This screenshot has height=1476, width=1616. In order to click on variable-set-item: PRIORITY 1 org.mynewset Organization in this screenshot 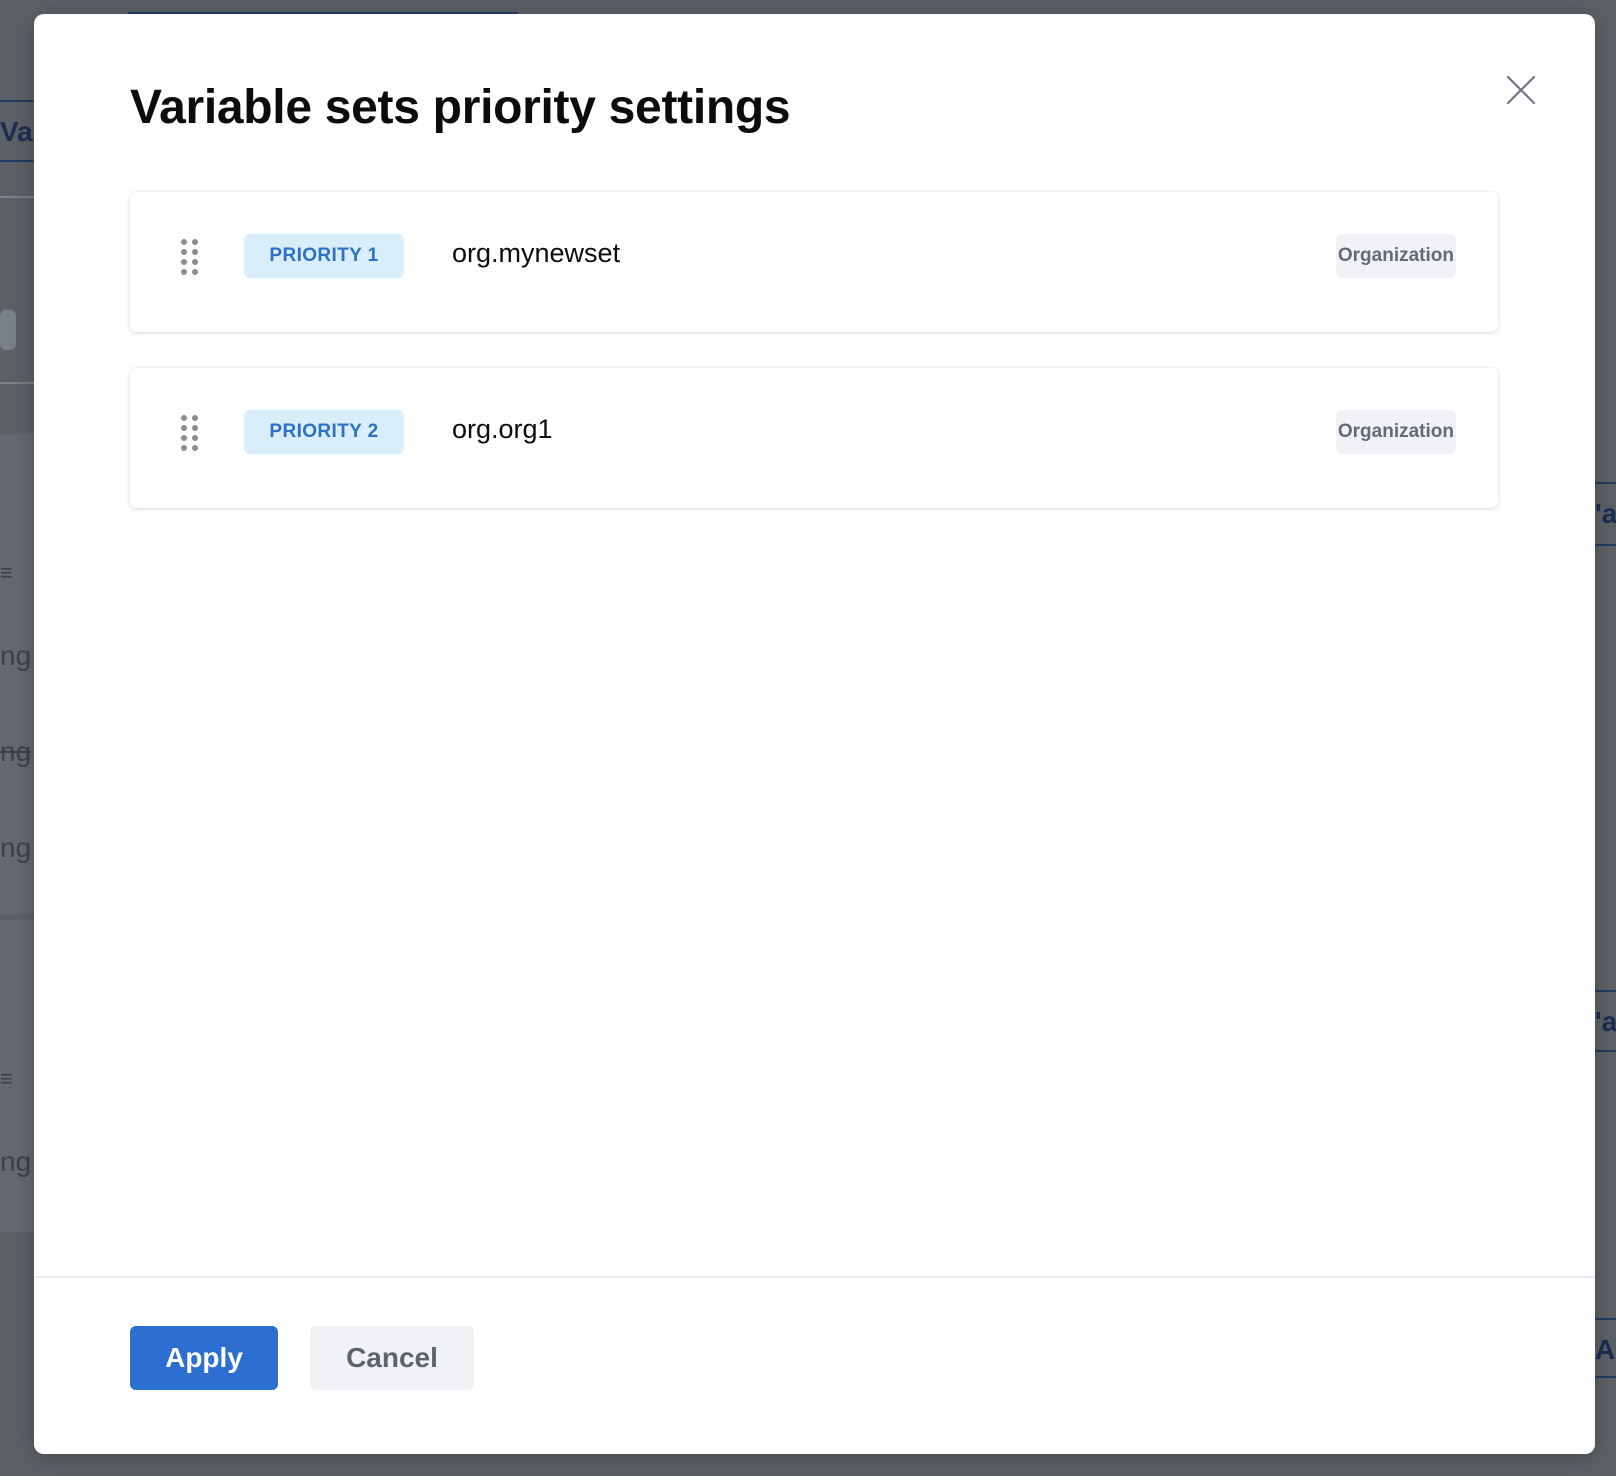, I will do `click(814, 262)`.